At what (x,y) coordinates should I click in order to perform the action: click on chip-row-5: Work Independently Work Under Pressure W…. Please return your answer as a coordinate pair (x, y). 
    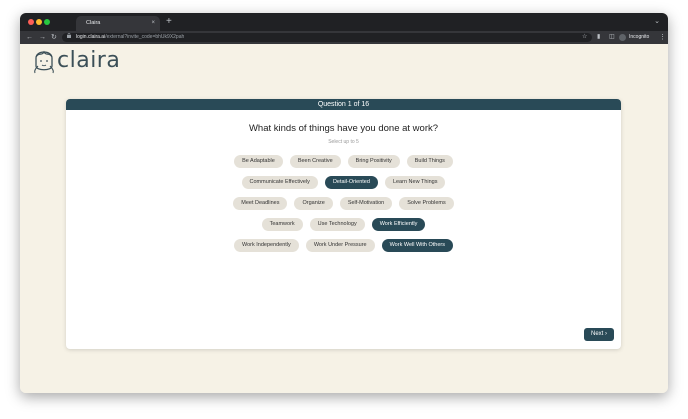
    Looking at the image, I should click on (343, 245).